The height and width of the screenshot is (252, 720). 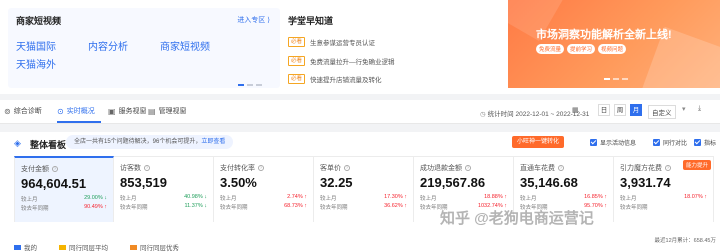 What do you see at coordinates (163, 168) in the screenshot?
I see `metric-label: 访客数?` at bounding box center [163, 168].